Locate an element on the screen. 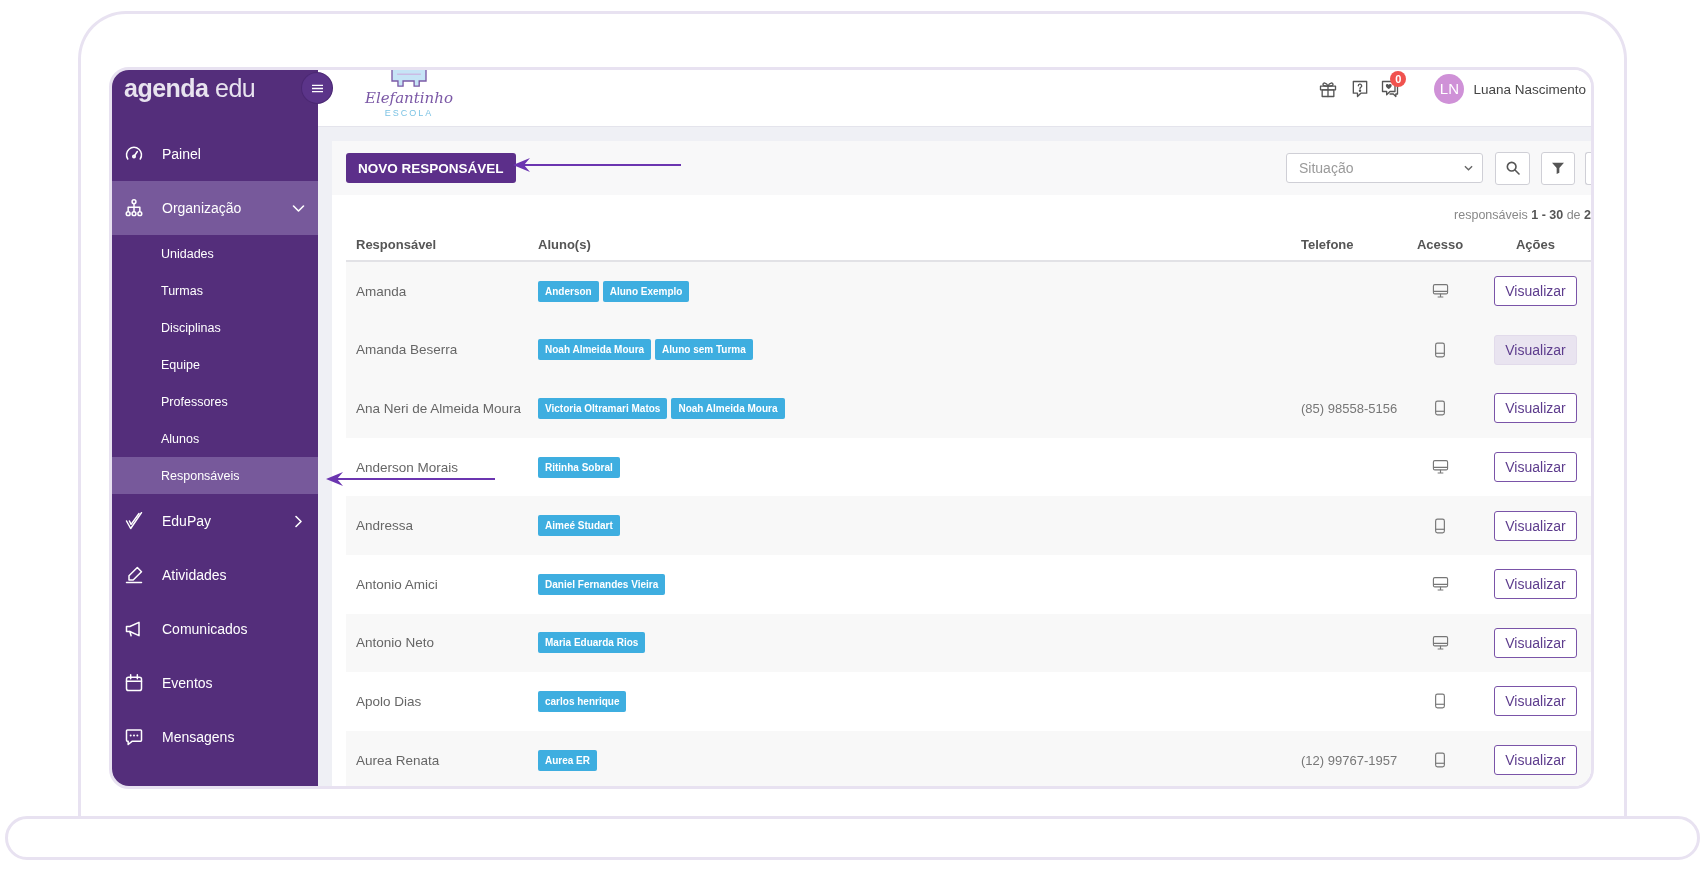 Image resolution: width=1706 pixels, height=871 pixels. column-header: Ações is located at coordinates (1535, 244).